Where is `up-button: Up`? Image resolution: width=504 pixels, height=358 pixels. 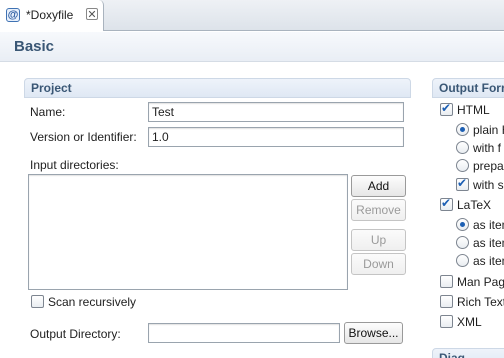 up-button: Up is located at coordinates (378, 240).